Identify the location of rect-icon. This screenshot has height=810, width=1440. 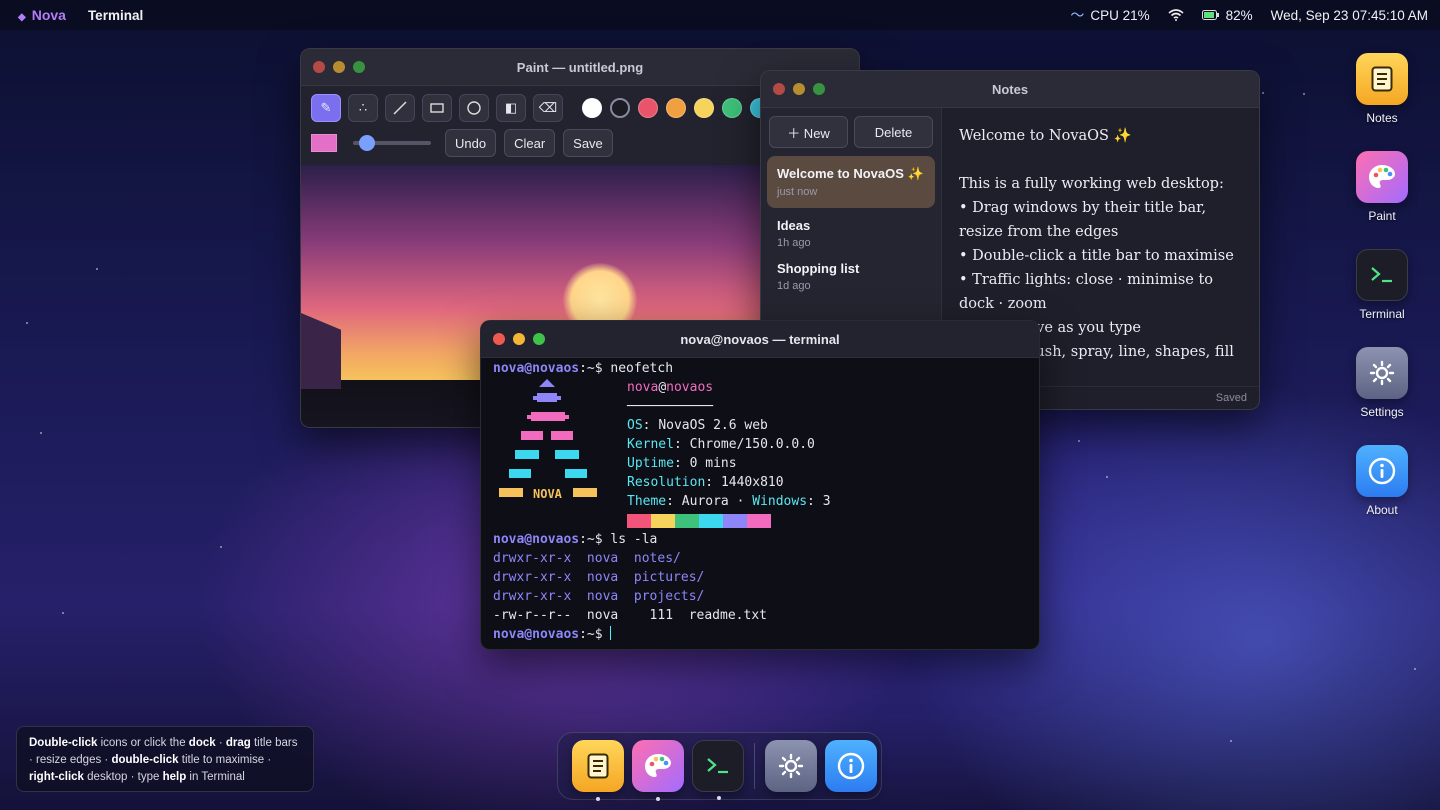
(437, 108).